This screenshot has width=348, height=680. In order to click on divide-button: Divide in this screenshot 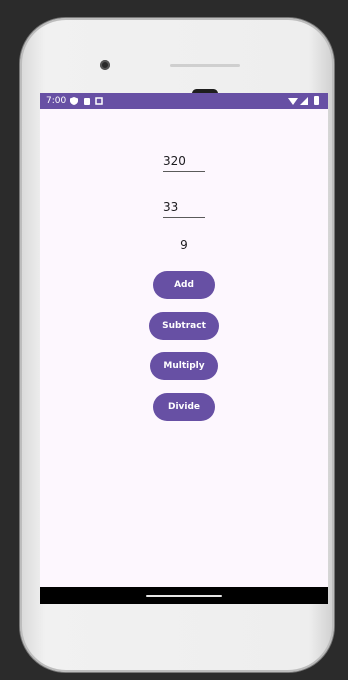, I will do `click(184, 407)`.